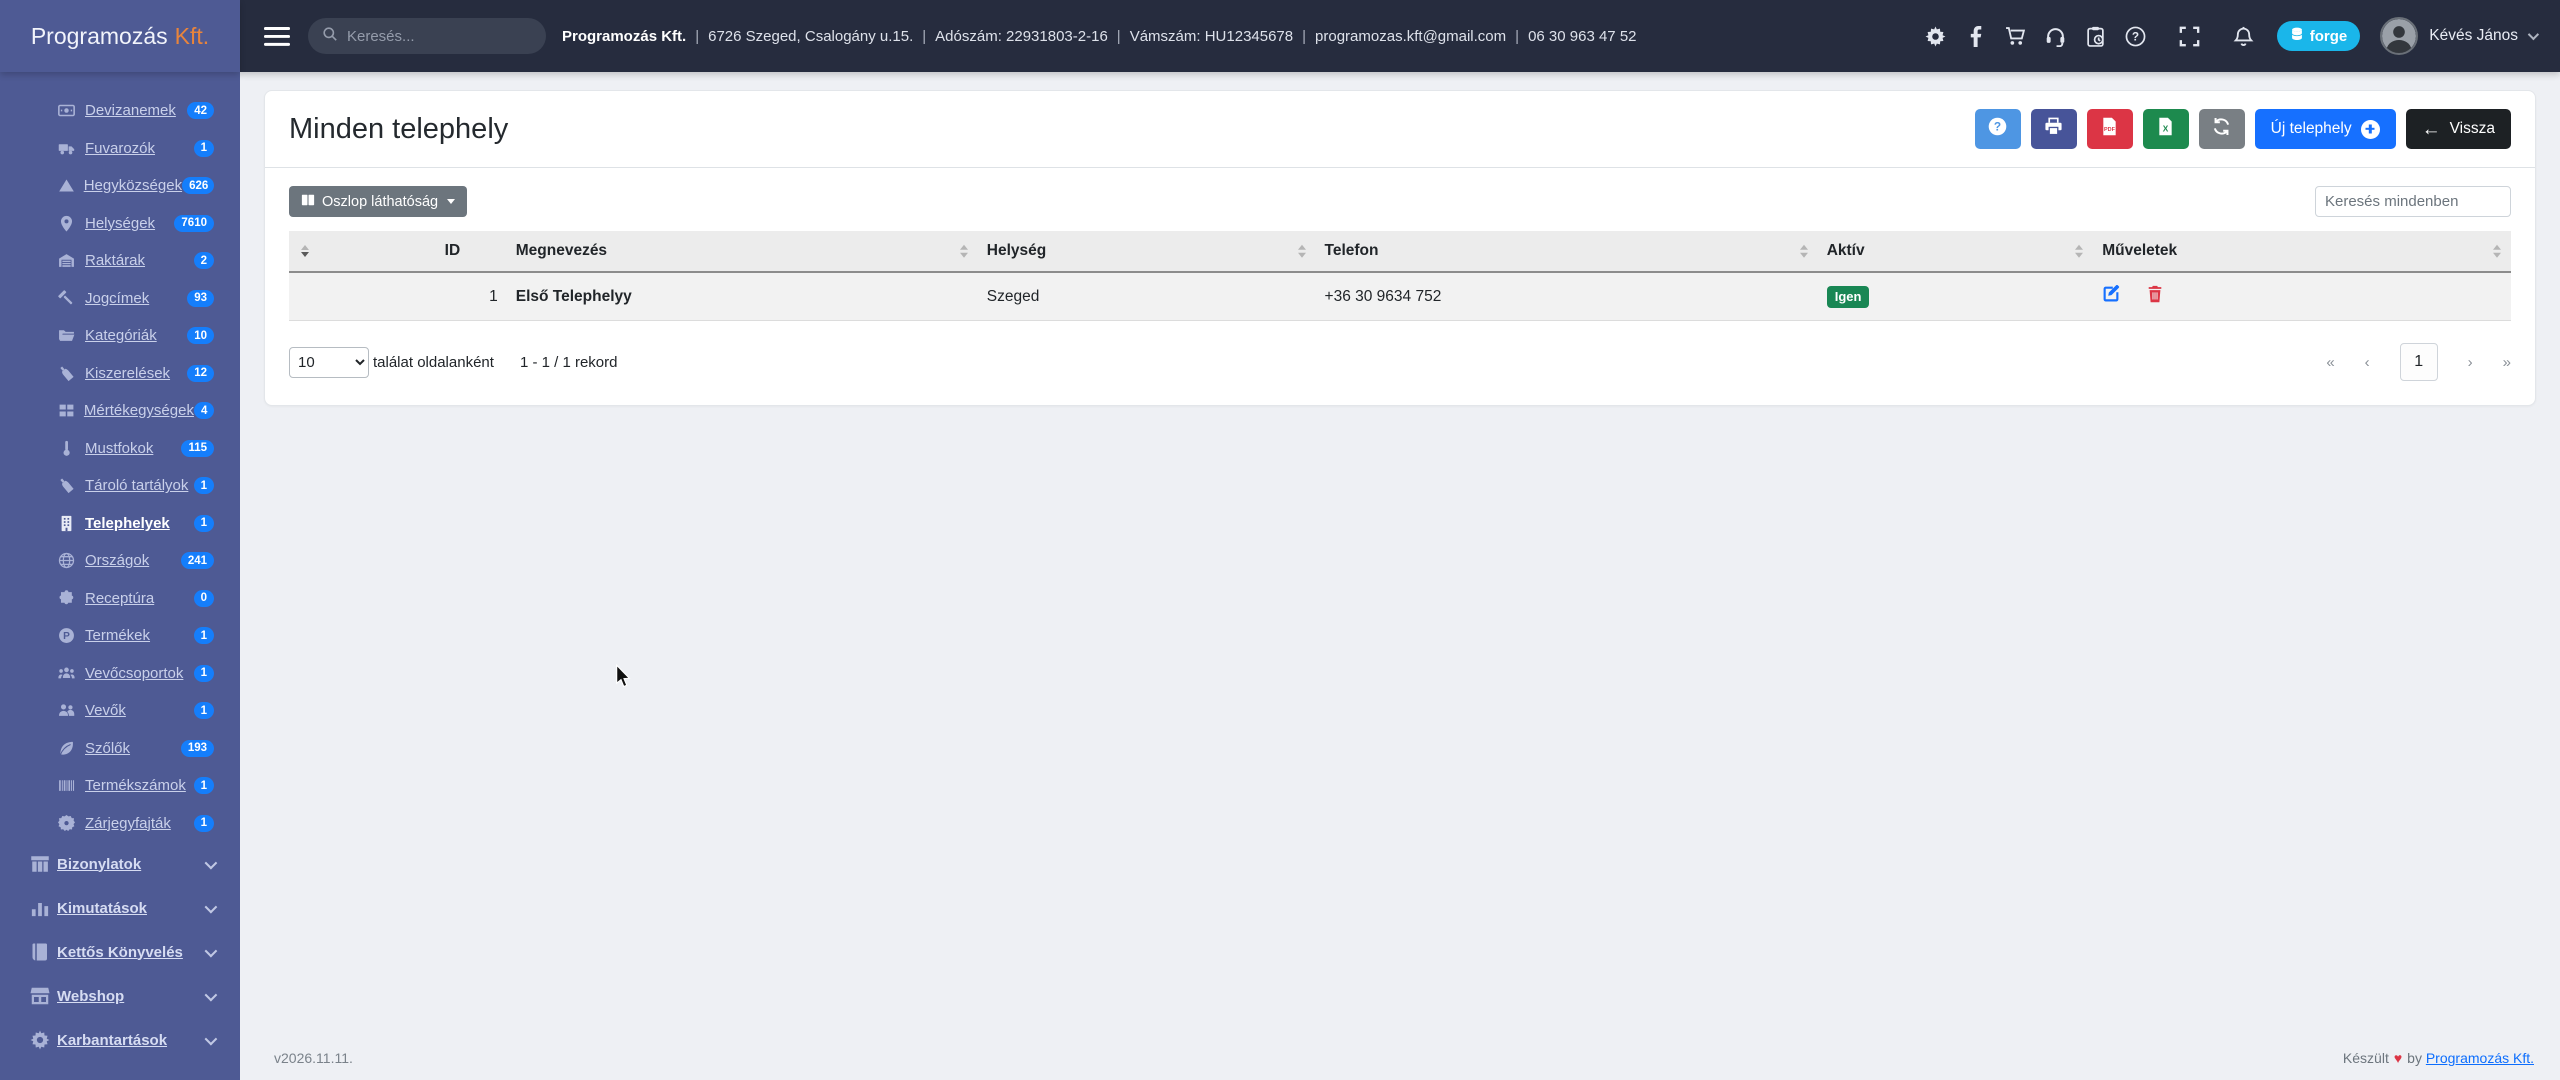 The image size is (2560, 1080). I want to click on new-telephely-button: Új telephely, so click(2325, 129).